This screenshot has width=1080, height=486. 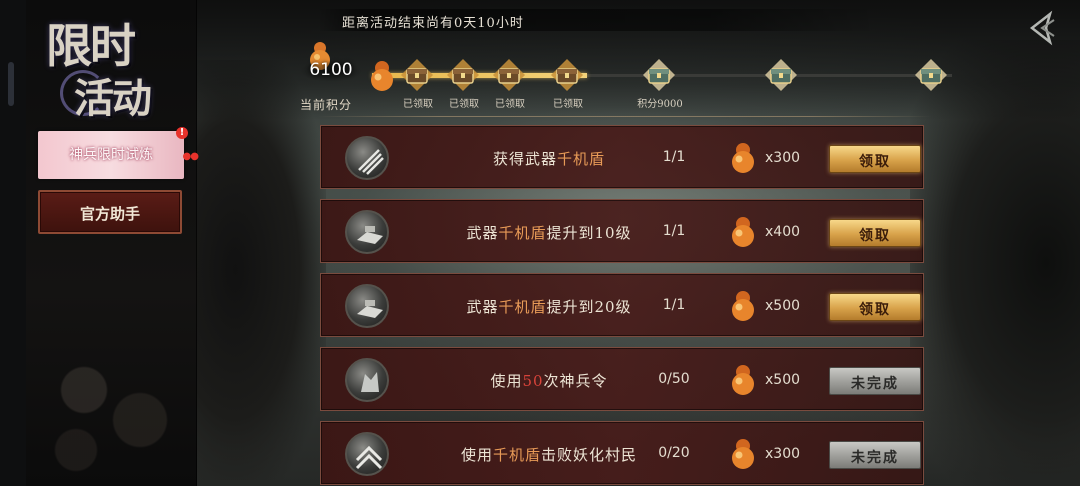 What do you see at coordinates (261, 270) in the screenshot?
I see `background-rock` at bounding box center [261, 270].